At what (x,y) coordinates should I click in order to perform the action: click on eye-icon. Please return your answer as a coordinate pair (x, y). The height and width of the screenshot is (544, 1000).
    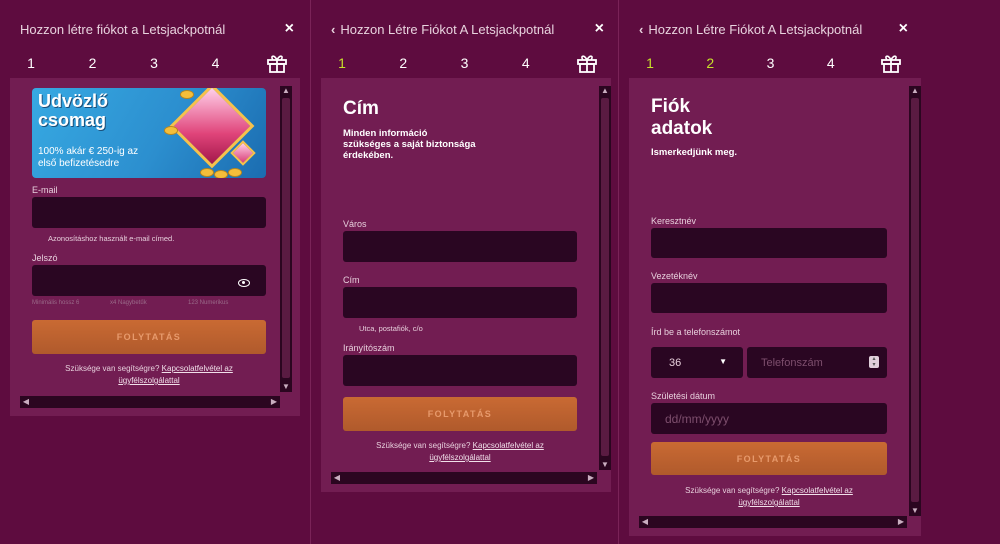
    Looking at the image, I should click on (244, 283).